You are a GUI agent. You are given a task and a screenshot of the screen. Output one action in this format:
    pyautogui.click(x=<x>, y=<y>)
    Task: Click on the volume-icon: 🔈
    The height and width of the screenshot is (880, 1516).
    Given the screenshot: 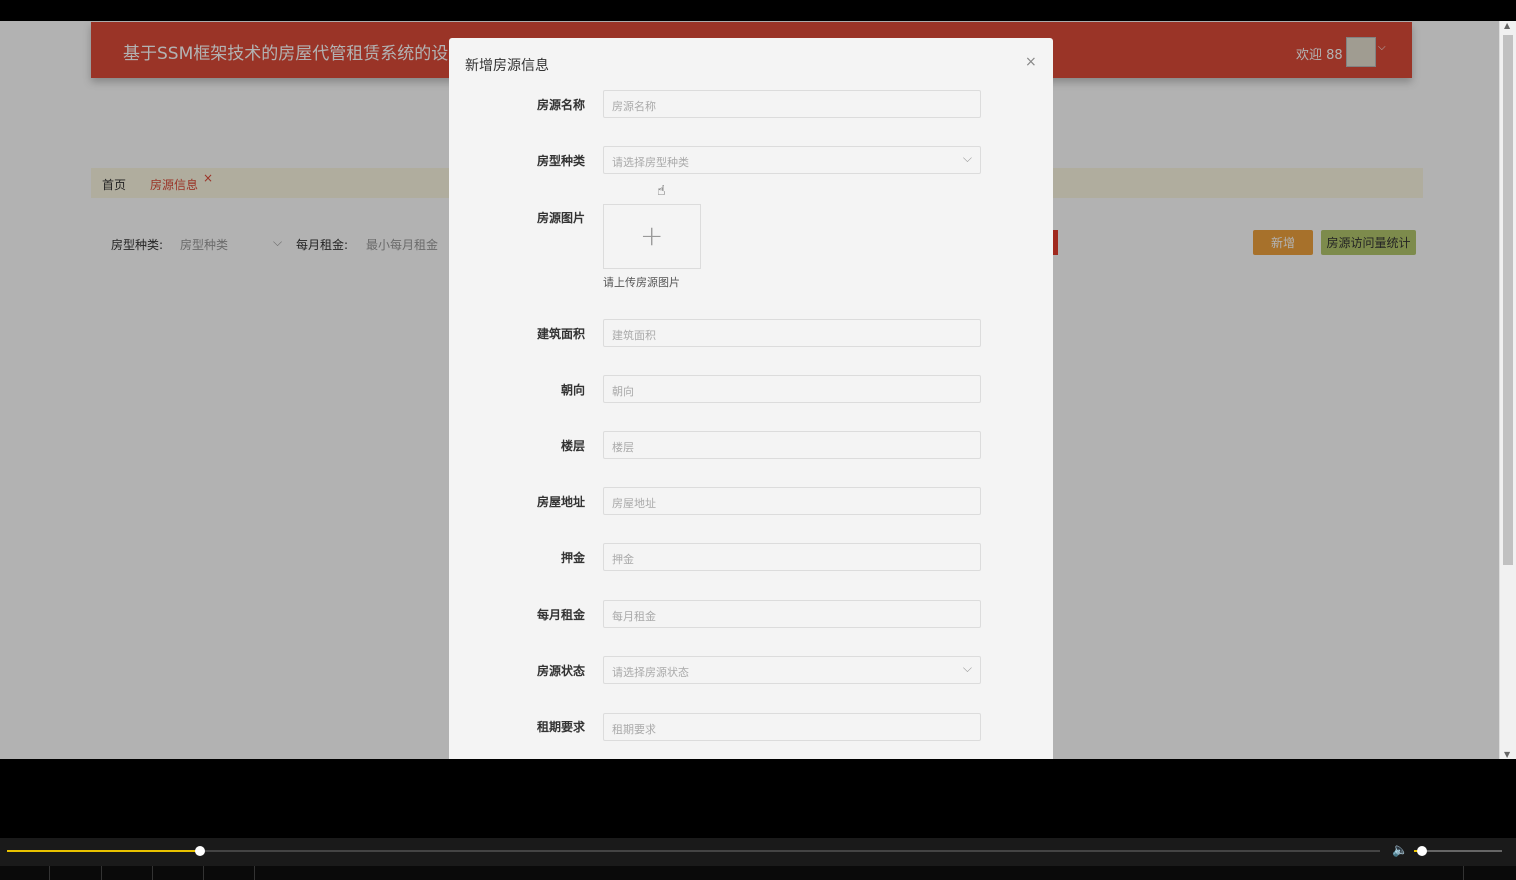 What is the action you would take?
    pyautogui.click(x=1400, y=850)
    